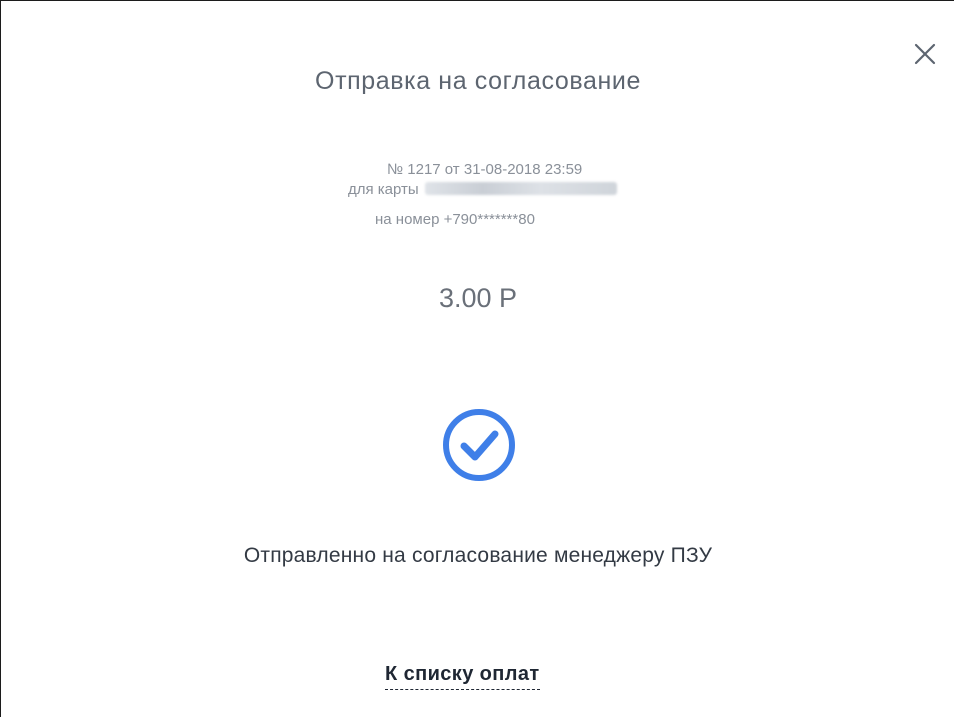 This screenshot has width=954, height=717. I want to click on card-line: для карты, so click(482, 190).